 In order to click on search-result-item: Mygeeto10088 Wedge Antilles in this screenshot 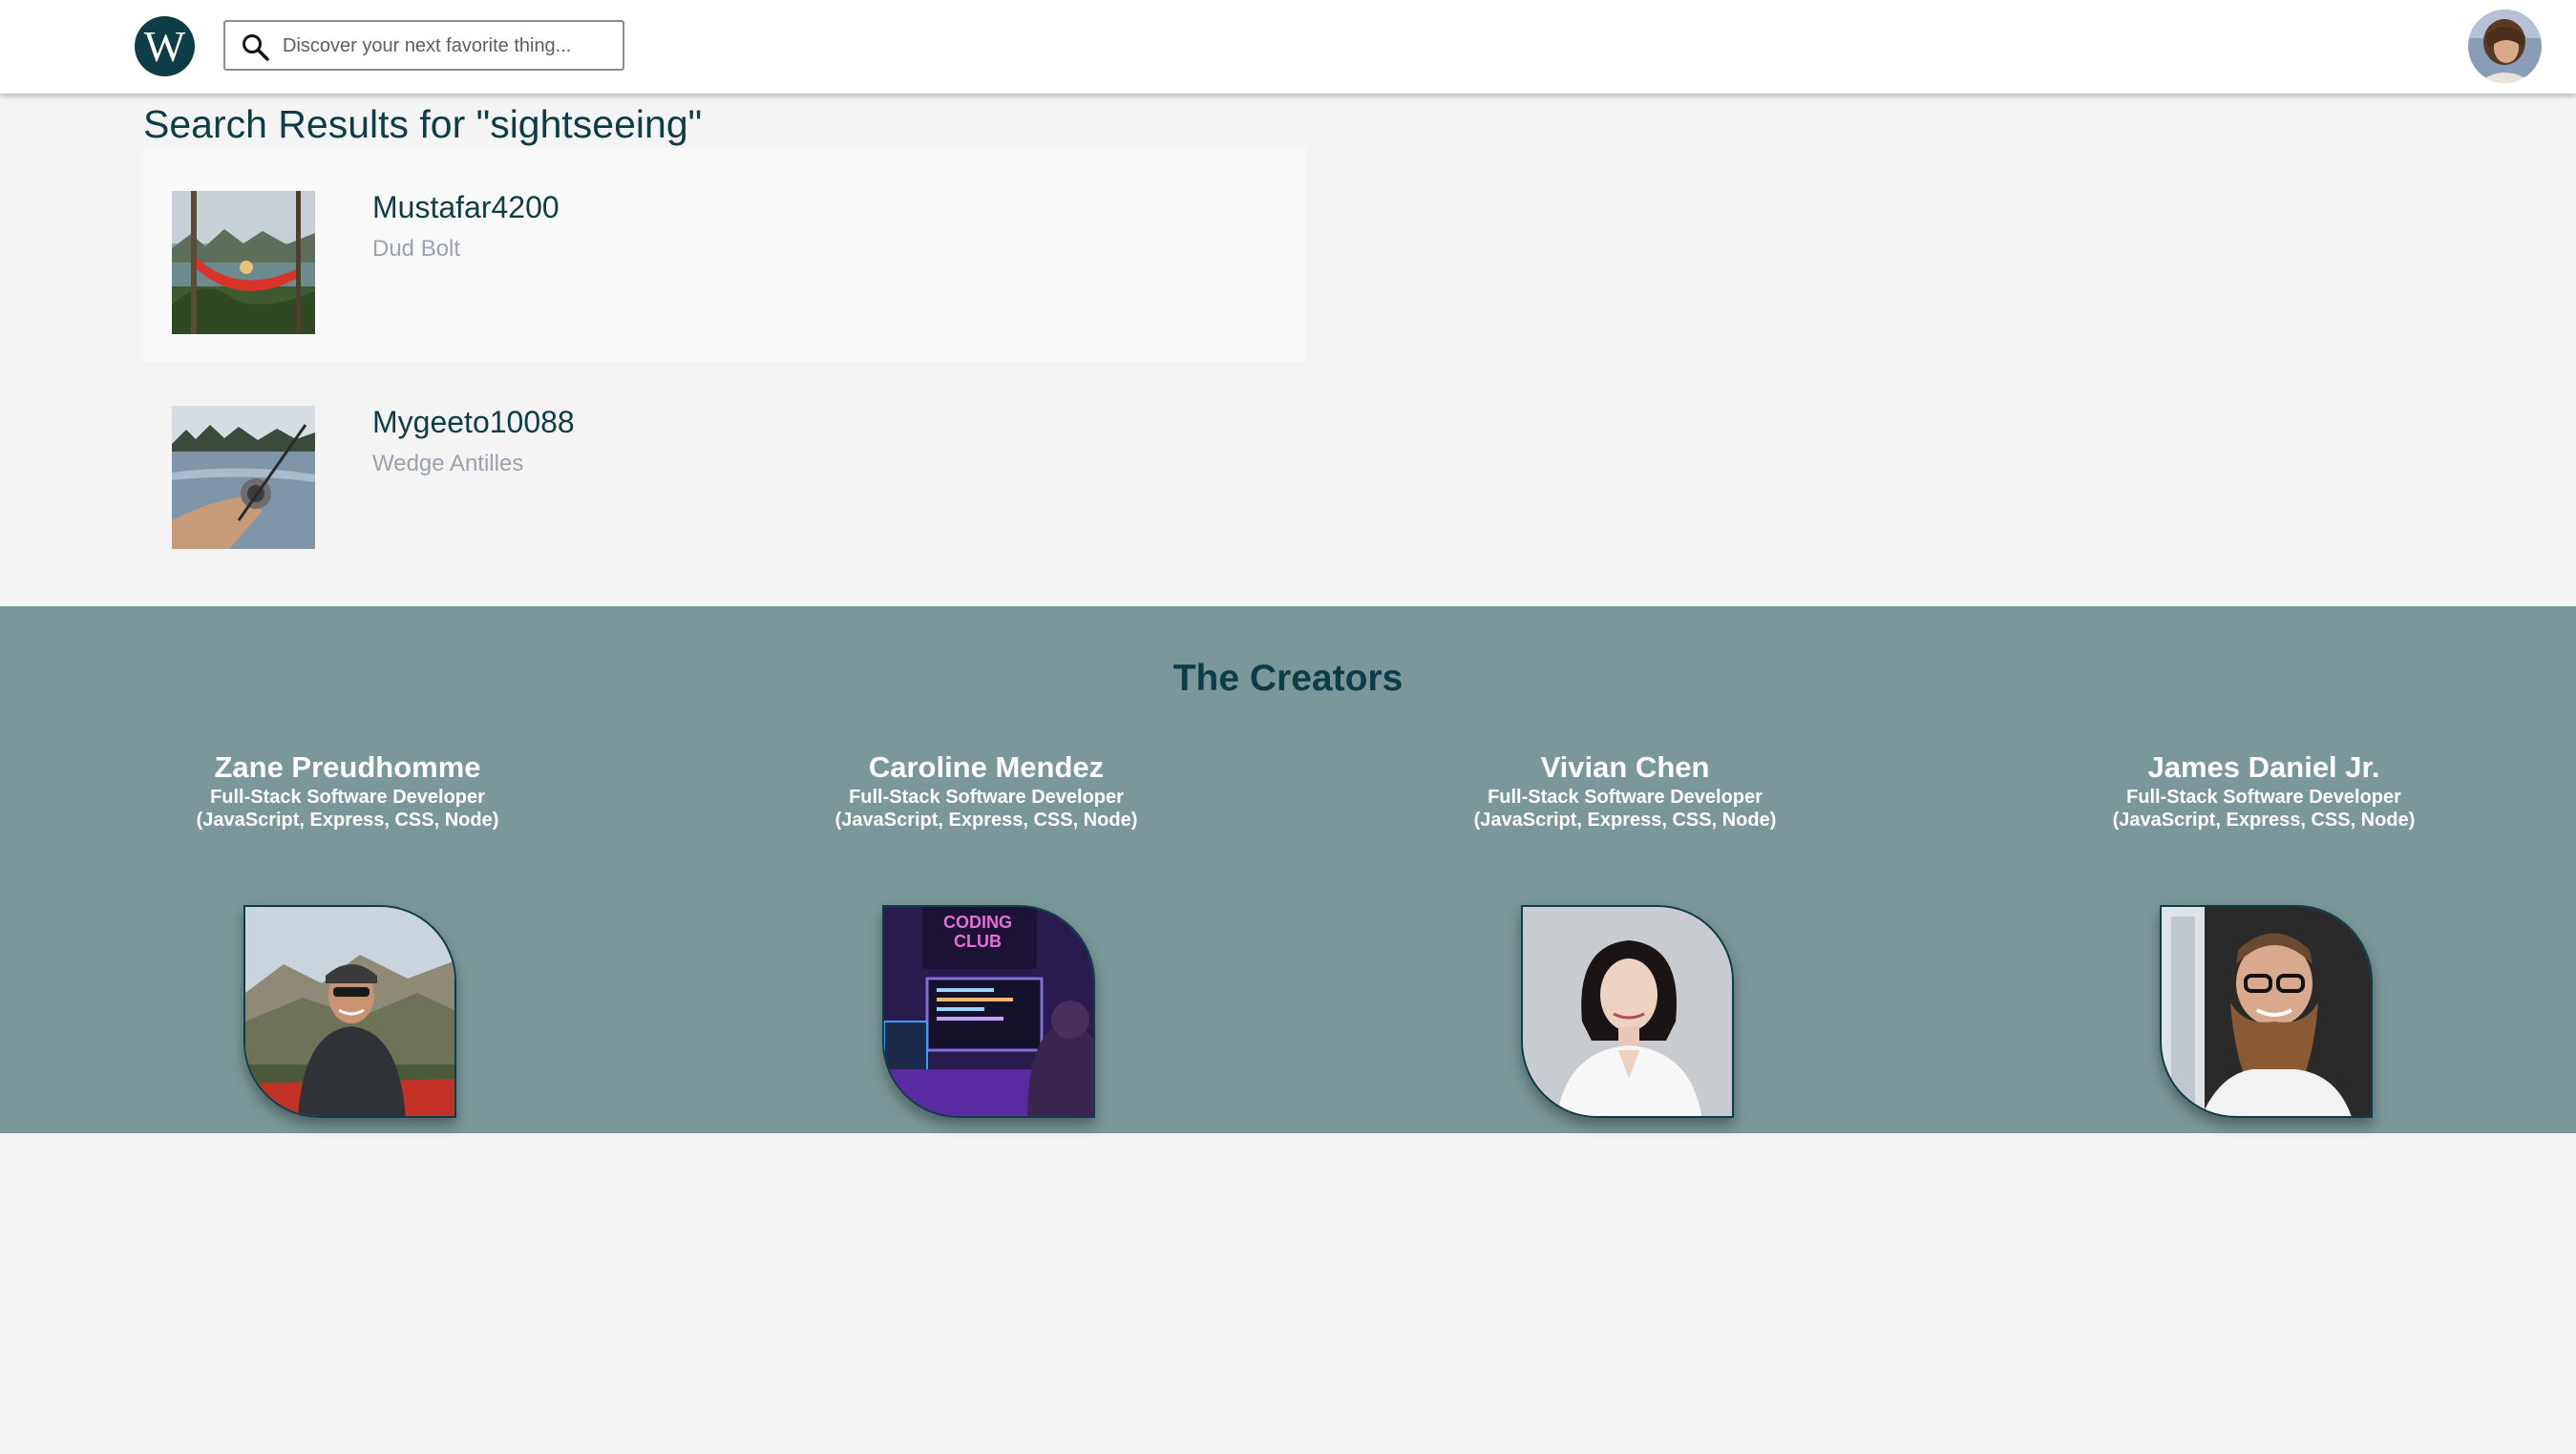, I will do `click(724, 470)`.